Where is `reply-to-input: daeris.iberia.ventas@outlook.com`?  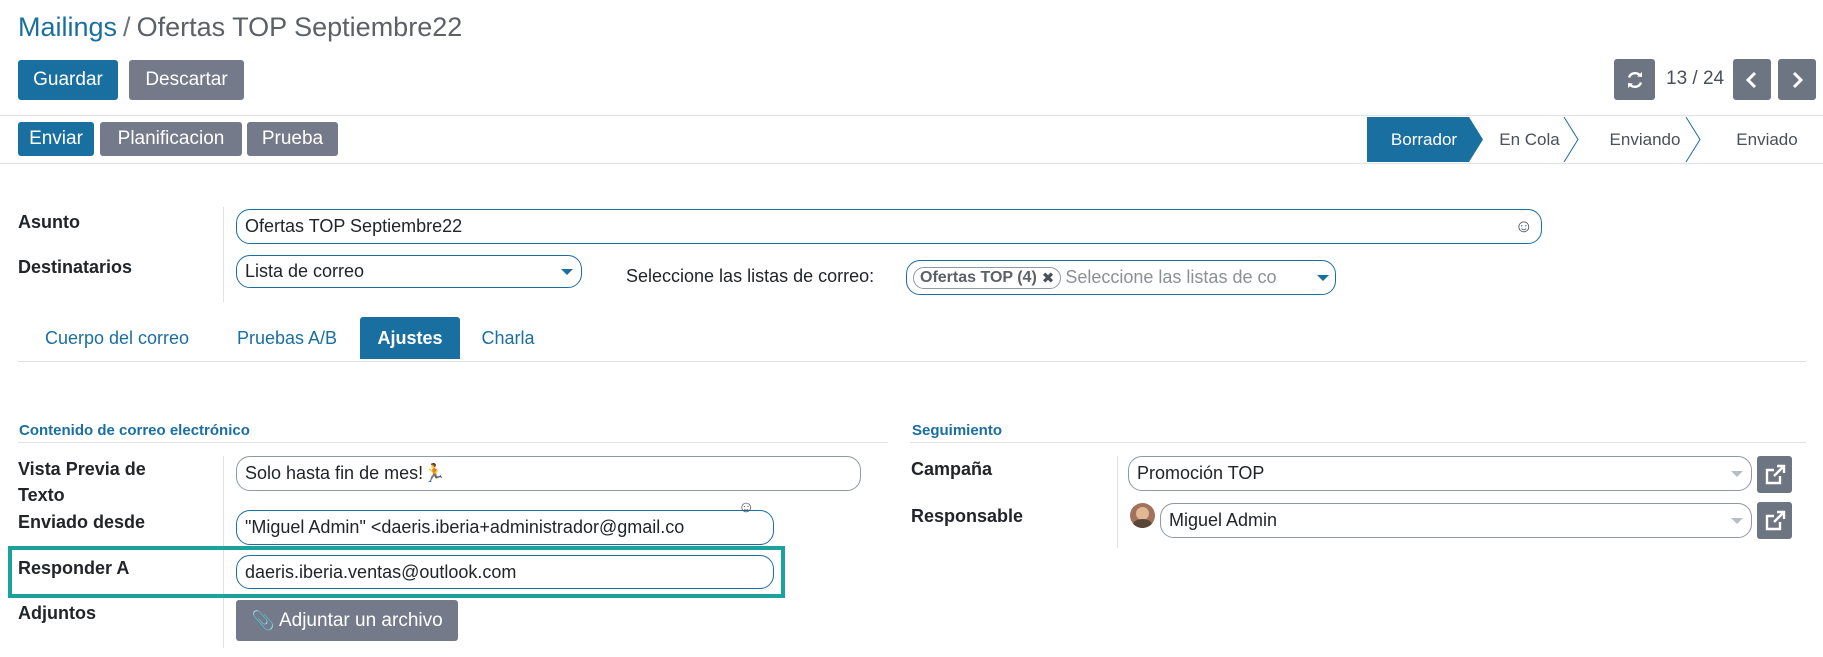 reply-to-input: daeris.iberia.ventas@outlook.com is located at coordinates (505, 572).